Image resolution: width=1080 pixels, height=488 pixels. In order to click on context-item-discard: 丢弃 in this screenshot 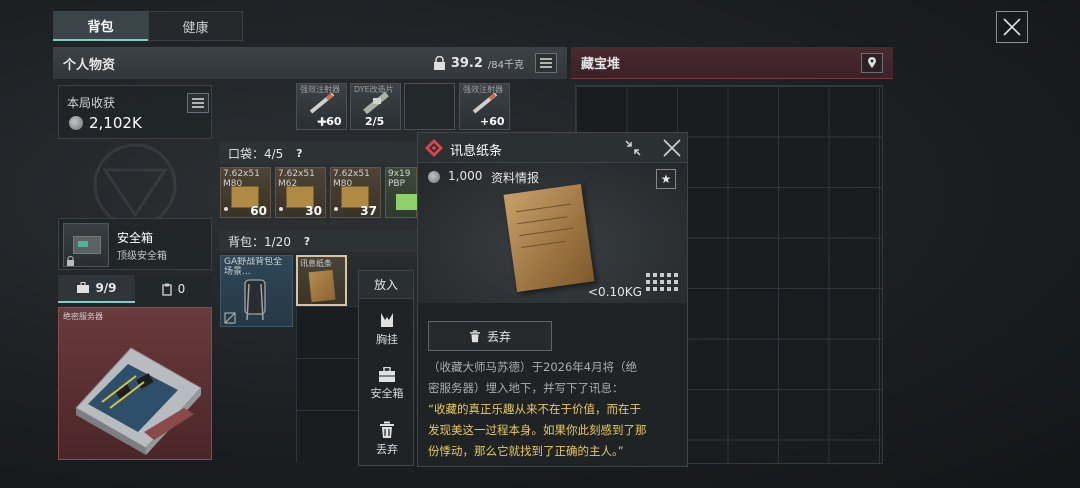, I will do `click(387, 439)`.